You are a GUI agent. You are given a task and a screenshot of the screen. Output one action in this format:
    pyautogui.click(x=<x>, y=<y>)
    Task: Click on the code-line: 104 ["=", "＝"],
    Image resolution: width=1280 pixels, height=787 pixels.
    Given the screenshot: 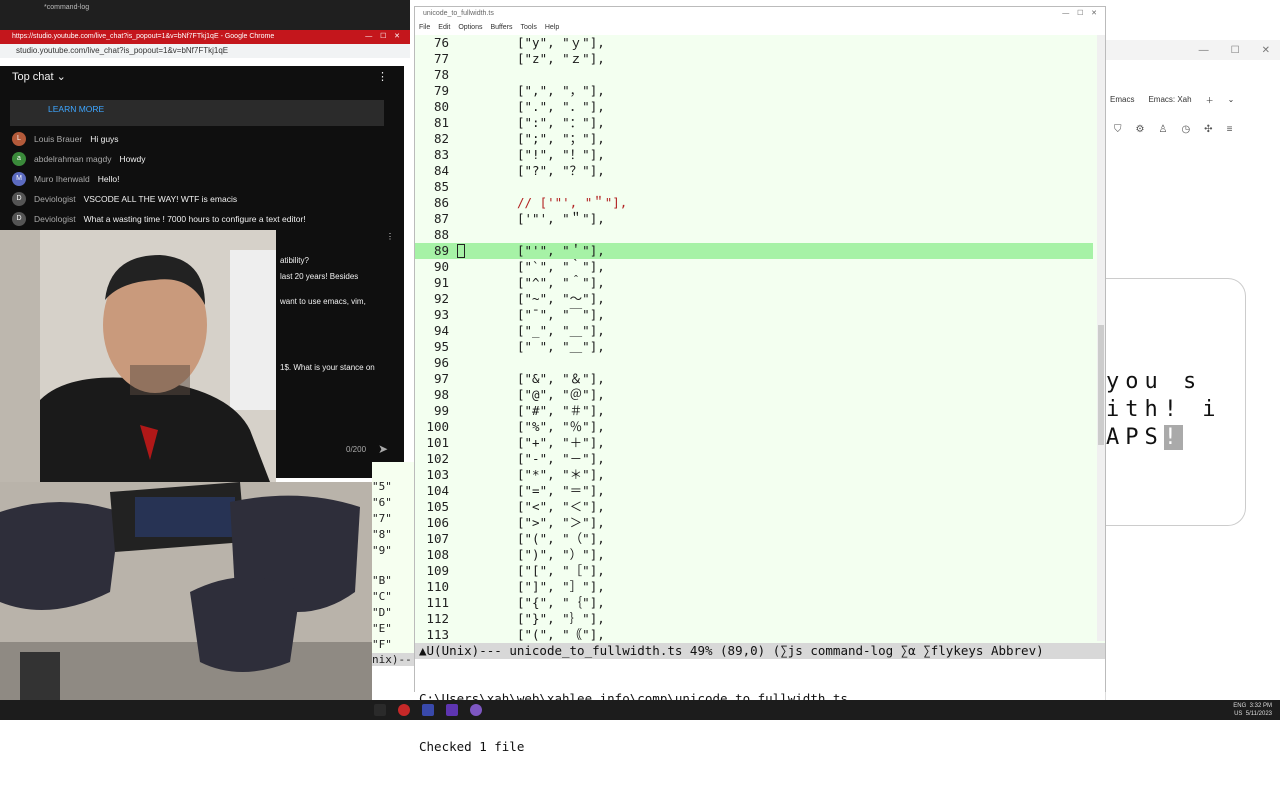 What is the action you would take?
    pyautogui.click(x=754, y=491)
    